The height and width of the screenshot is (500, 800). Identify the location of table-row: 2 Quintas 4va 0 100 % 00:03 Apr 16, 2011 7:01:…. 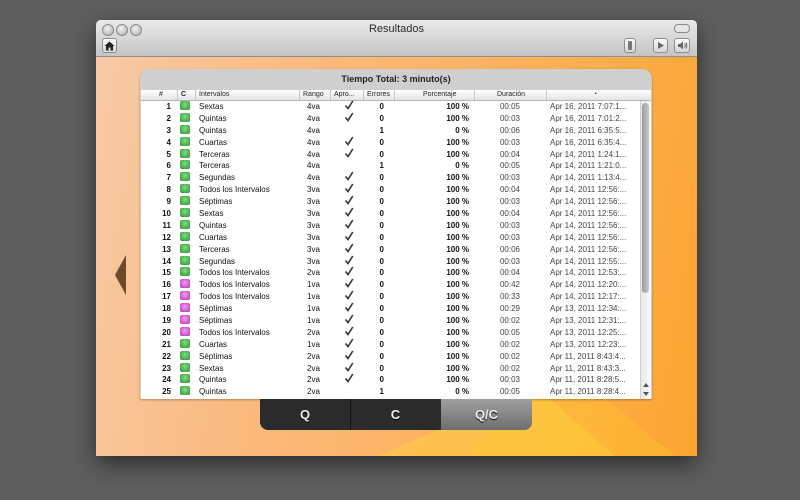
(390, 118).